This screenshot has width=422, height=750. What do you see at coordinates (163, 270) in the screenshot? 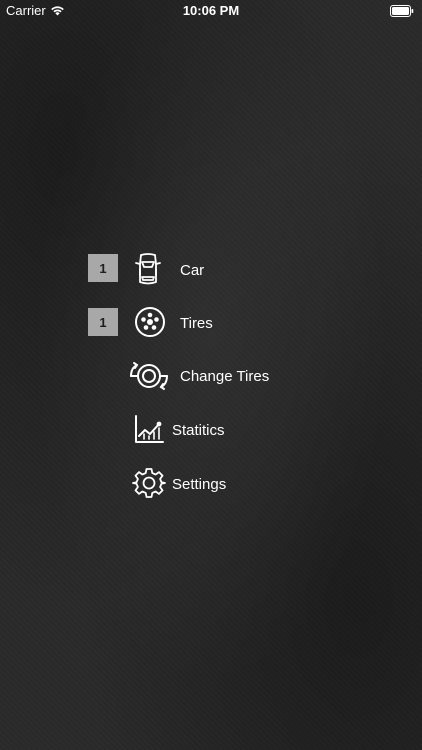
I see `menu-item-car: 1 Car` at bounding box center [163, 270].